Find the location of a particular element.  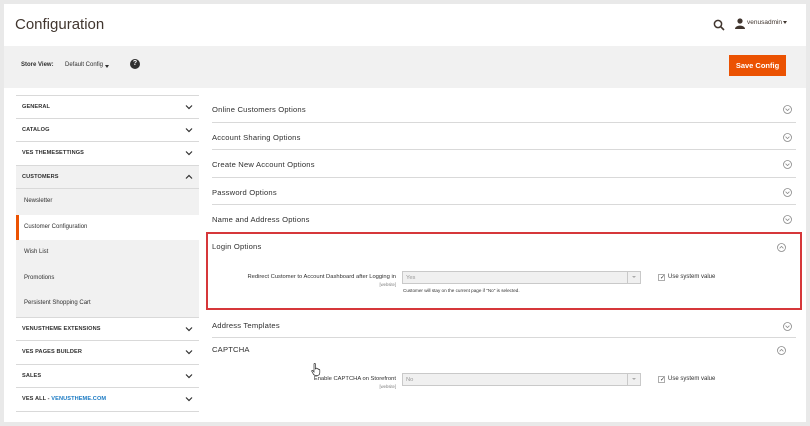

sidebar-item-promotions: Promotions is located at coordinates (107, 278).